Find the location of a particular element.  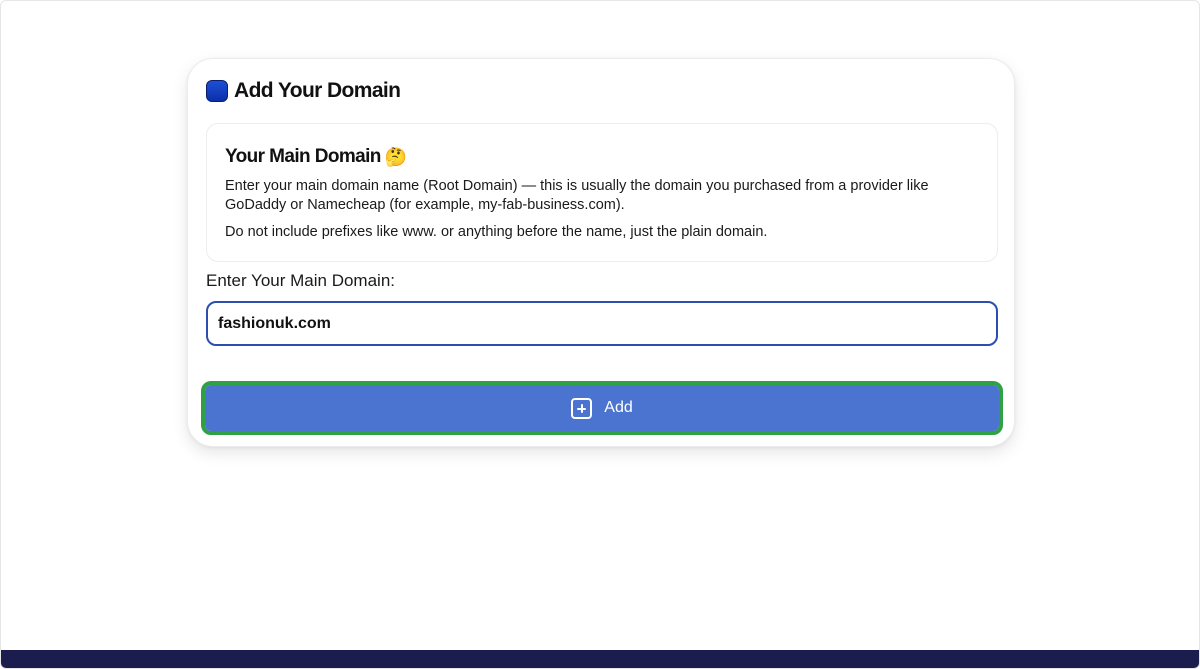

add-button: Add is located at coordinates (602, 408).